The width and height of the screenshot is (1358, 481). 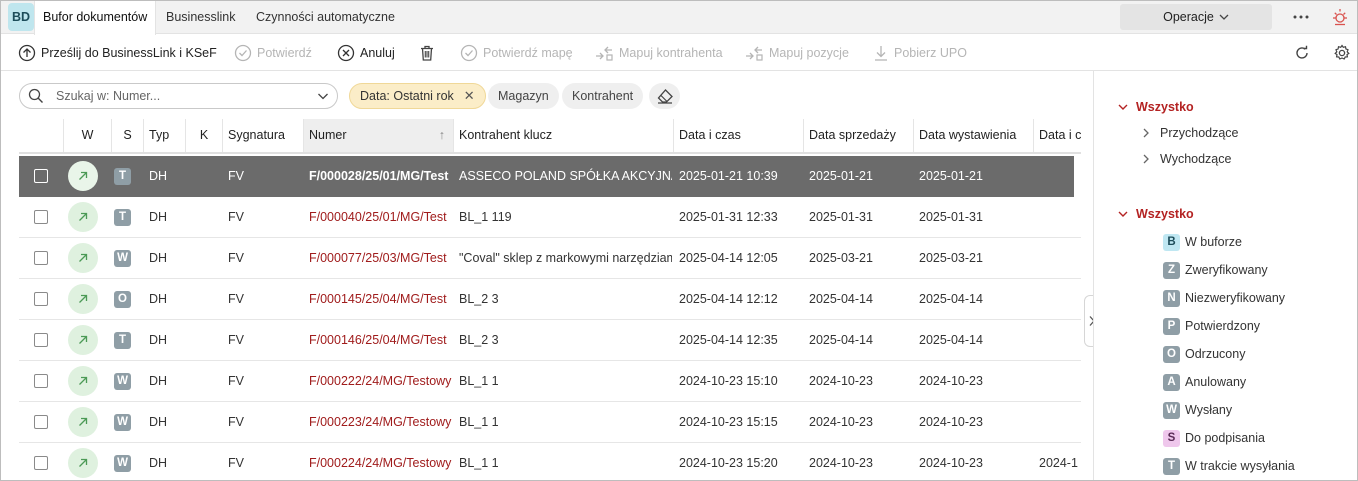 What do you see at coordinates (1057, 135) in the screenshot?
I see `column-header-data-i-czas-2: Data i cz` at bounding box center [1057, 135].